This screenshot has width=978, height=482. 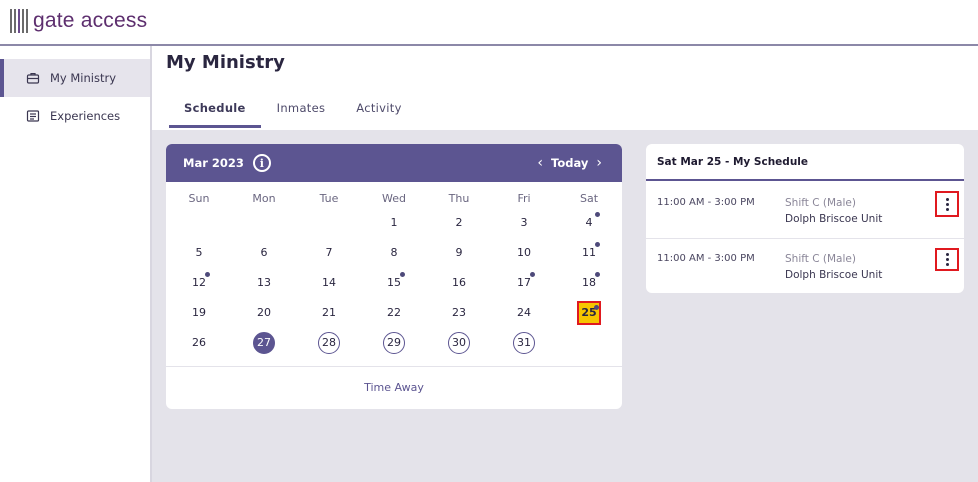 I want to click on sidebar-item-label: Experiences, so click(x=85, y=116).